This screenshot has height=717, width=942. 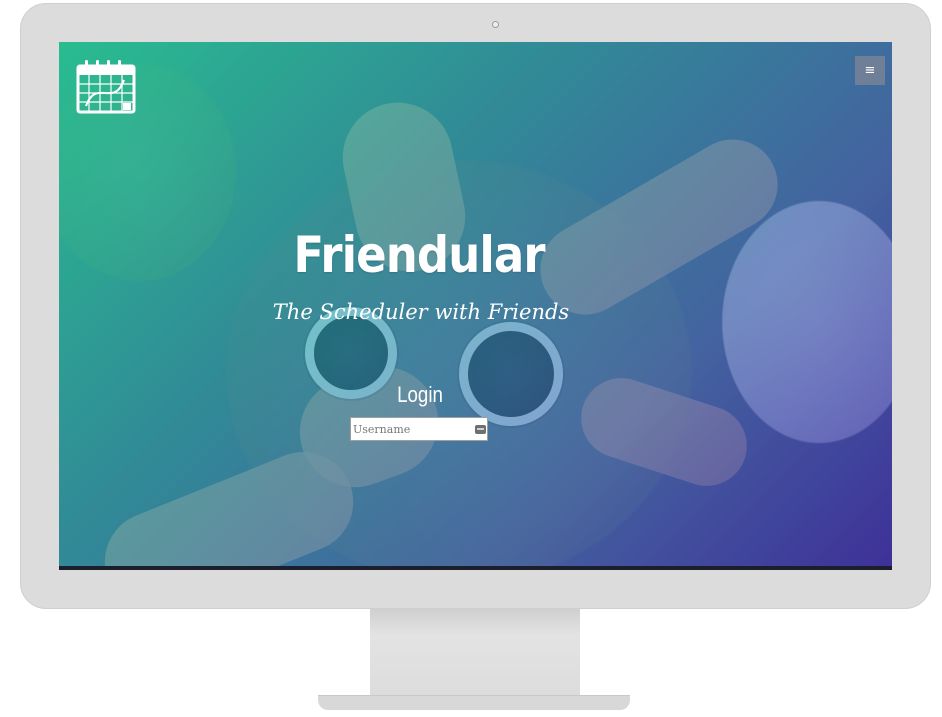 I want to click on app-subtitle: The Scheduler with Friends, so click(x=421, y=312).